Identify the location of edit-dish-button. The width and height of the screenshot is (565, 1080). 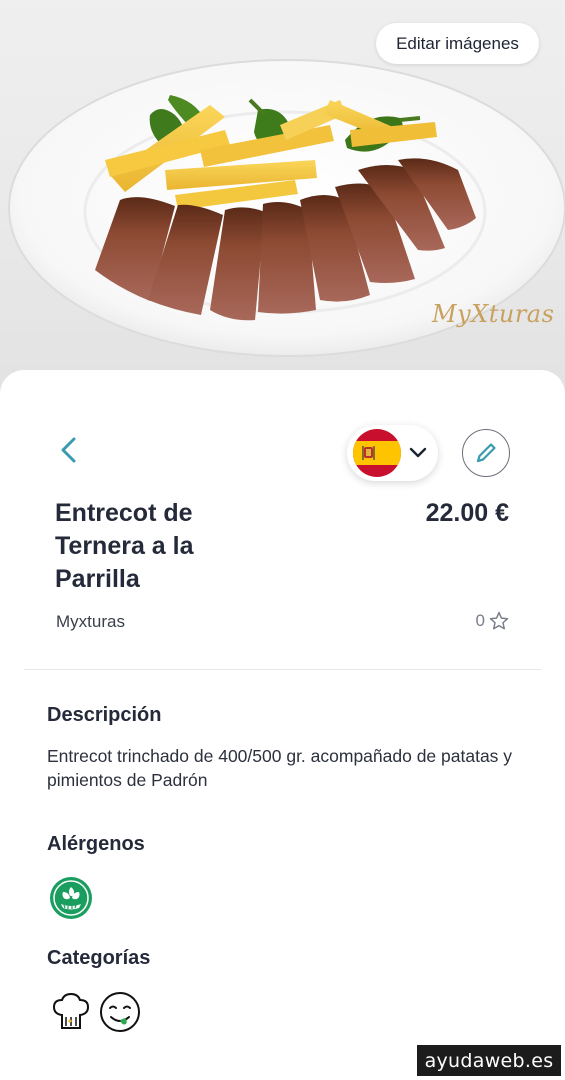
(486, 453).